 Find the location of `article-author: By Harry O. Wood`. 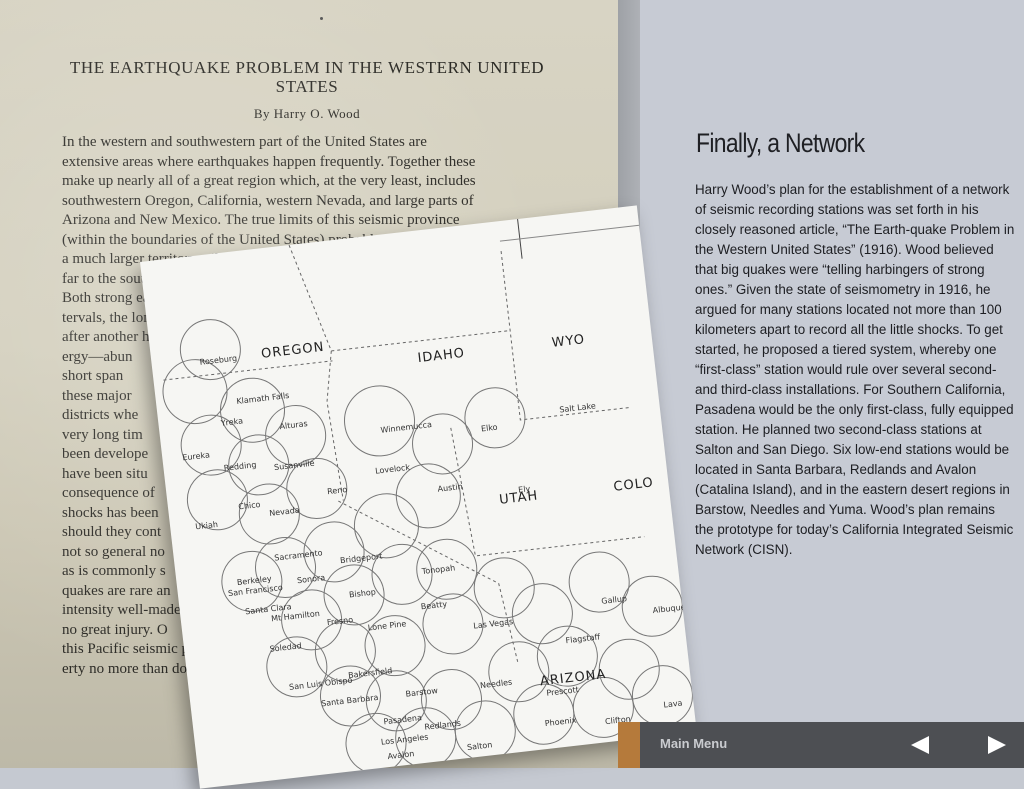

article-author: By Harry O. Wood is located at coordinates (307, 113).